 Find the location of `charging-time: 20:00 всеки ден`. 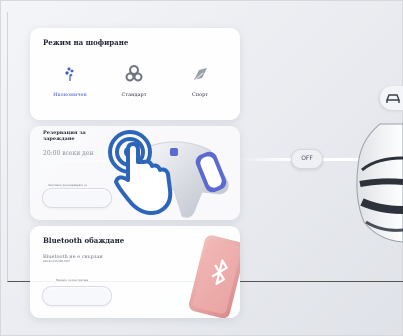

charging-time: 20:00 всеки ден is located at coordinates (68, 153).